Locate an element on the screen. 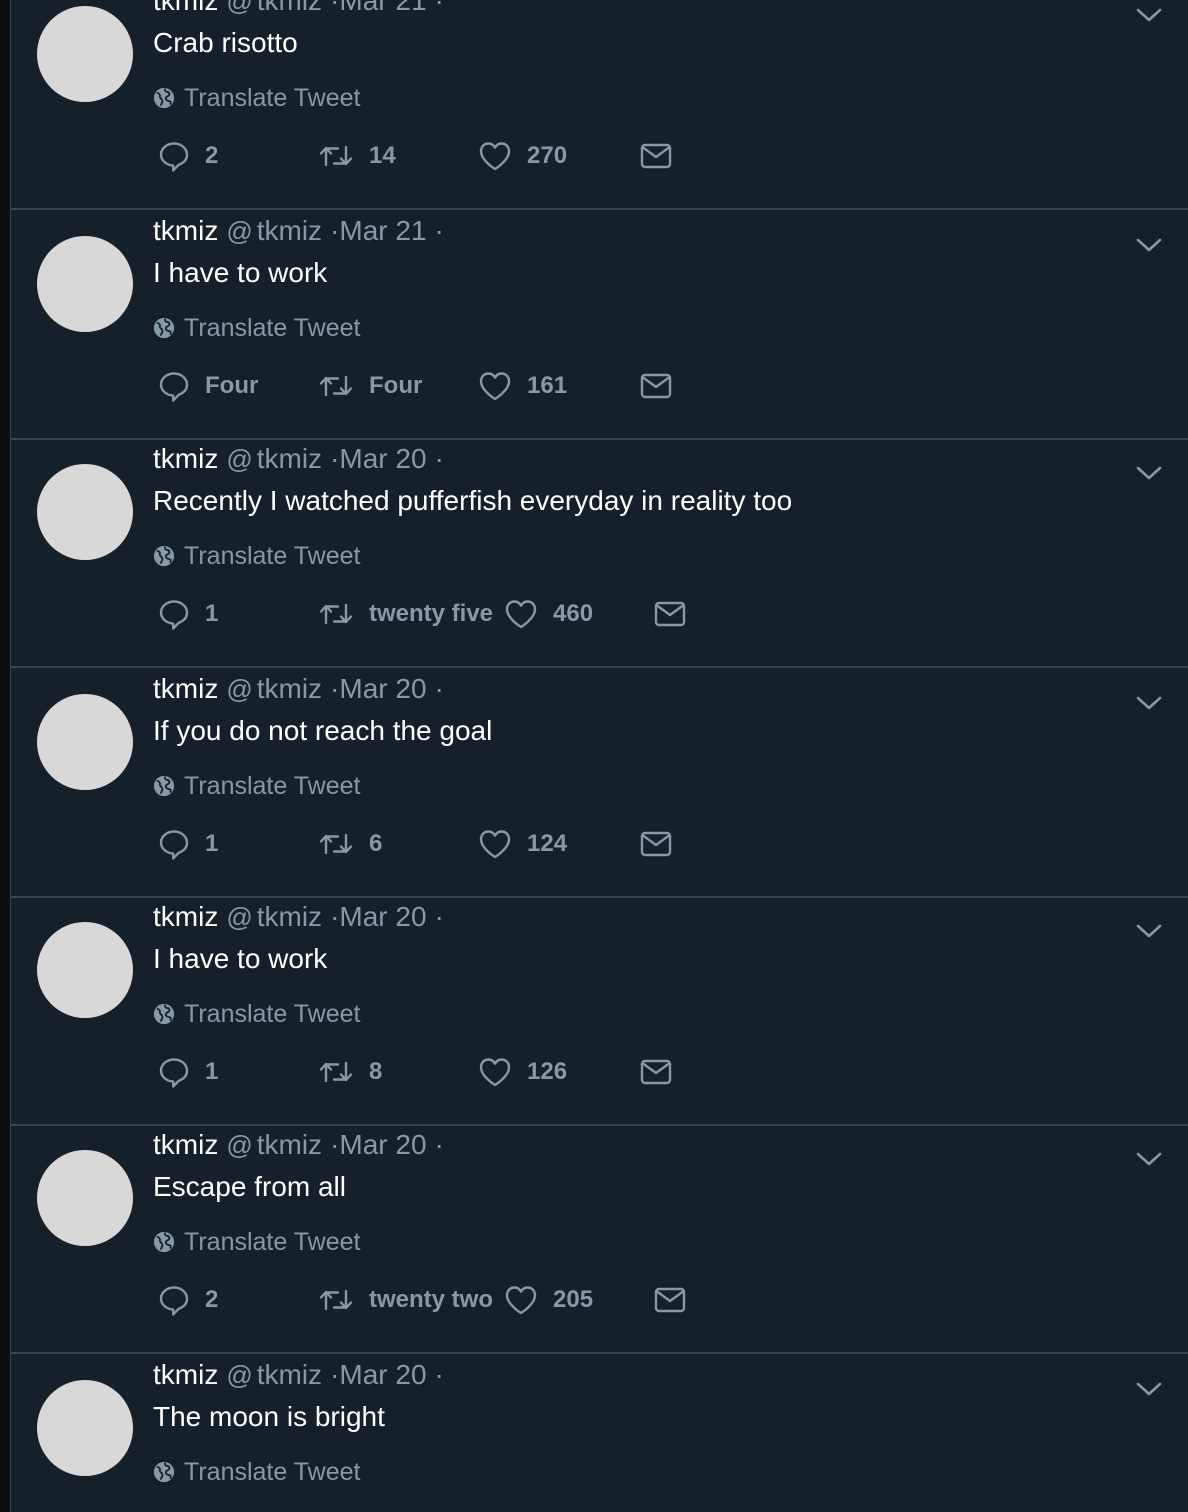  retweet-button: twenty two is located at coordinates (405, 1300).